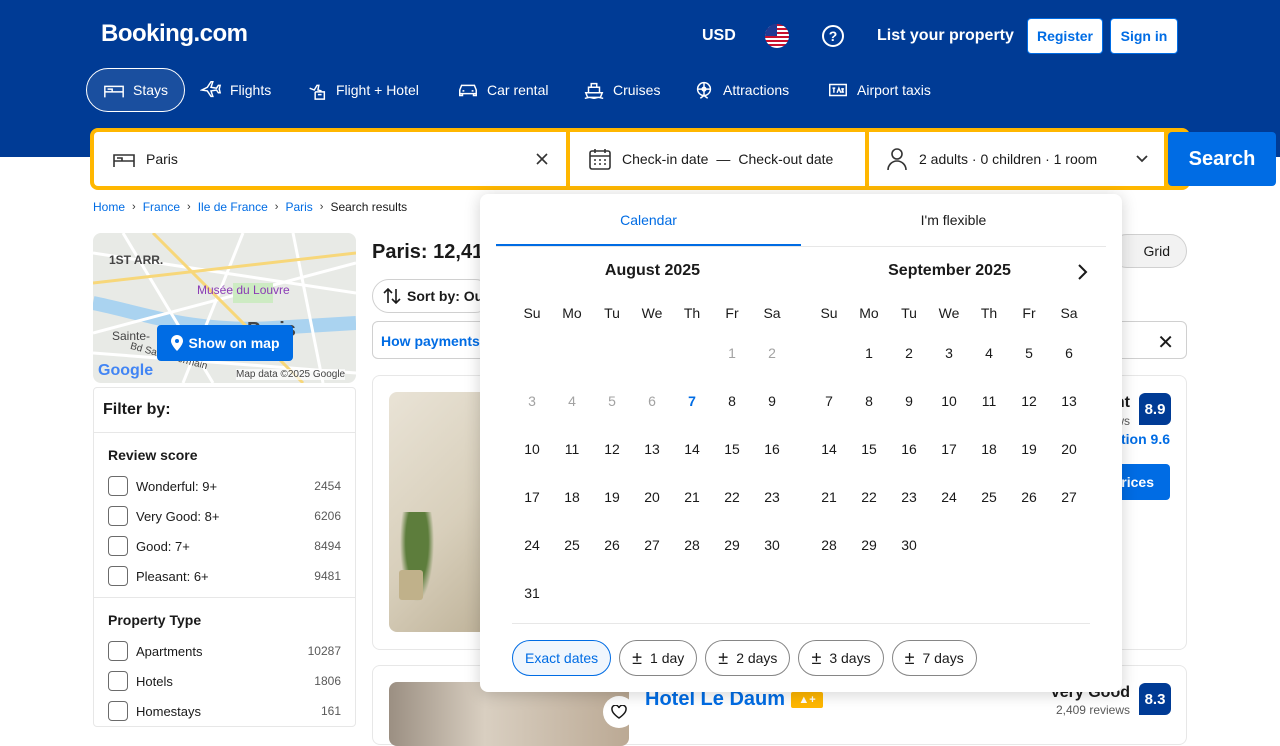 Image resolution: width=1280 pixels, height=746 pixels. I want to click on destination-field: Paris, so click(330, 159).